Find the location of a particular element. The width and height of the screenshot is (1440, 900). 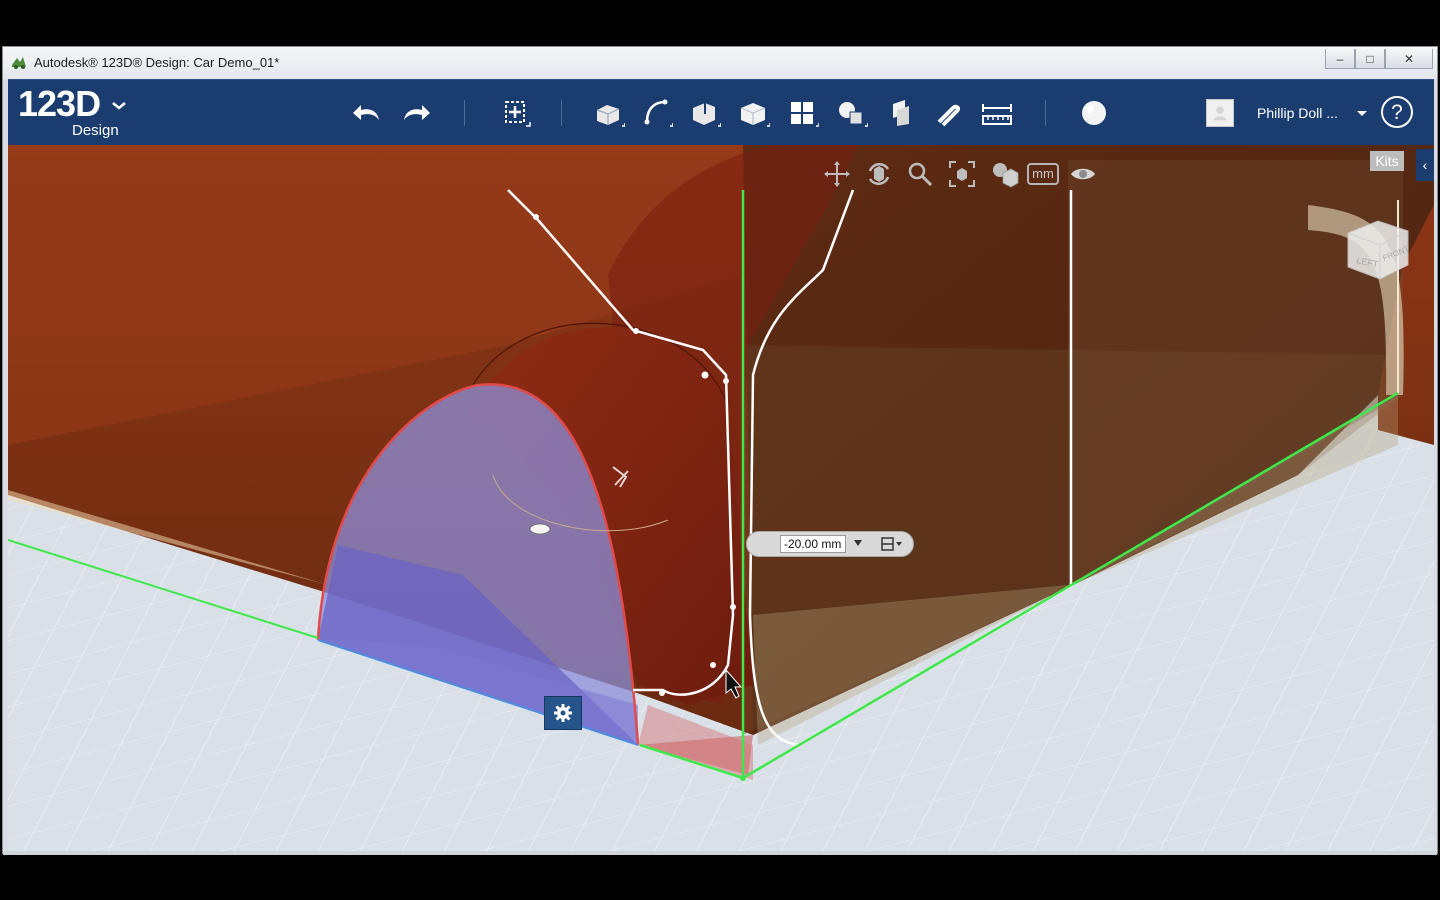

main-toolbar: 123D Design Phillip Doll ... ? is located at coordinates (721, 112).